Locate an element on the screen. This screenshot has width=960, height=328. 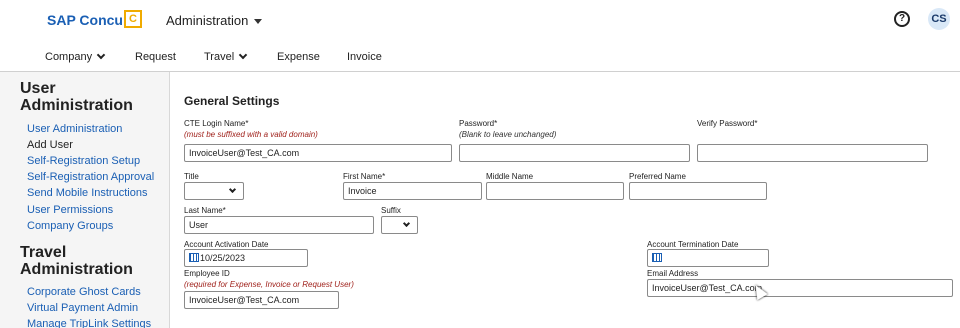
activation-date-field: 10/25/2023 is located at coordinates (246, 258).